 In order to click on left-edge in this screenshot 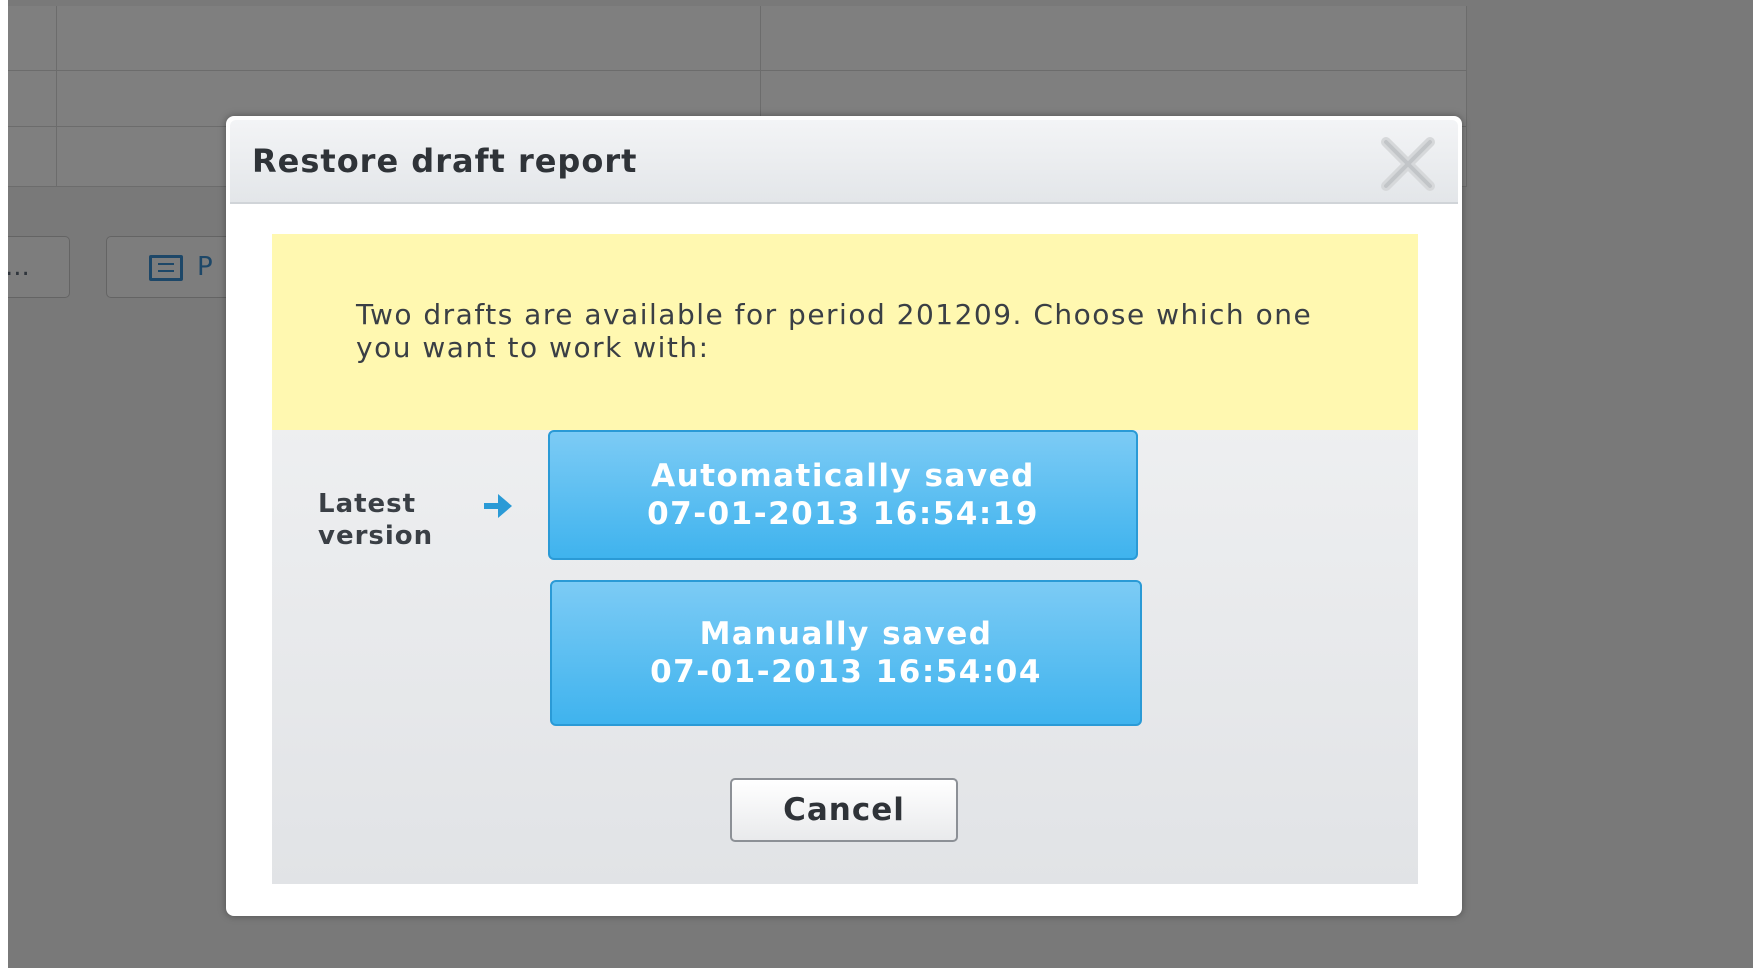, I will do `click(4, 484)`.